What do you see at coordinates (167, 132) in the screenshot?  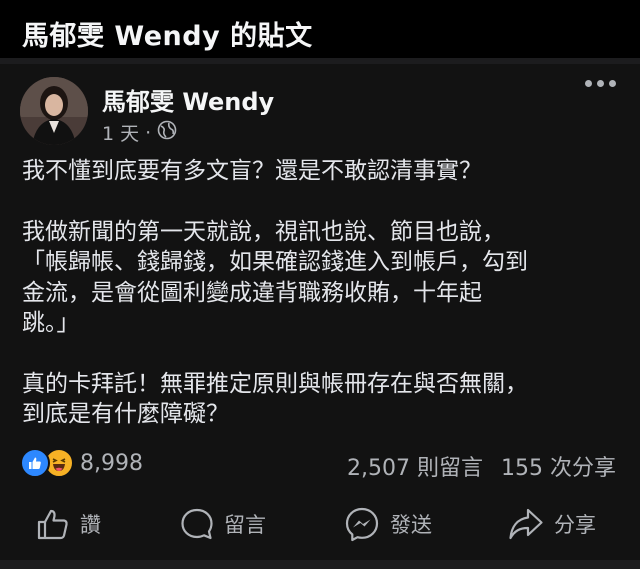 I see `globe-icon` at bounding box center [167, 132].